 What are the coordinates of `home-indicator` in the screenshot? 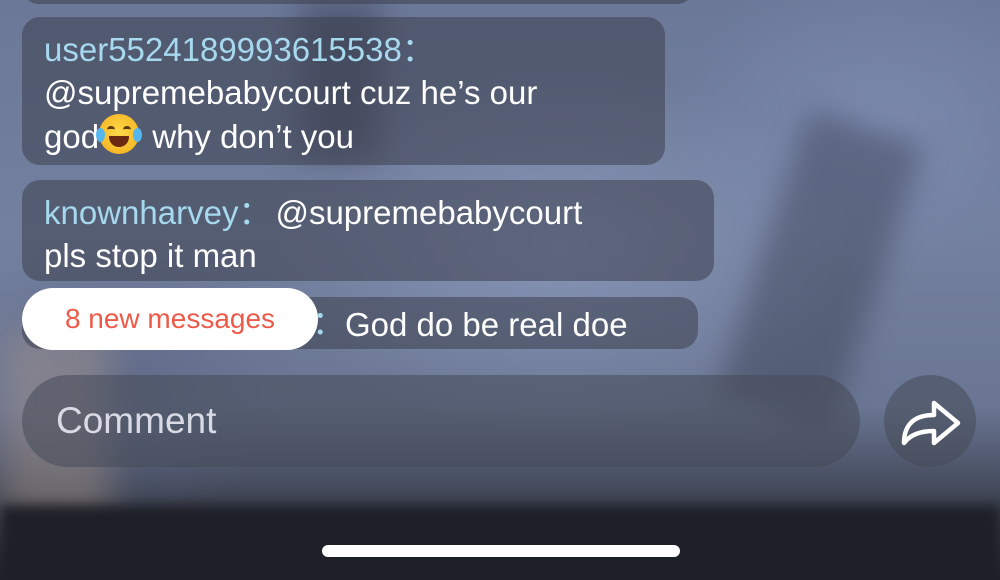 It's located at (501, 551).